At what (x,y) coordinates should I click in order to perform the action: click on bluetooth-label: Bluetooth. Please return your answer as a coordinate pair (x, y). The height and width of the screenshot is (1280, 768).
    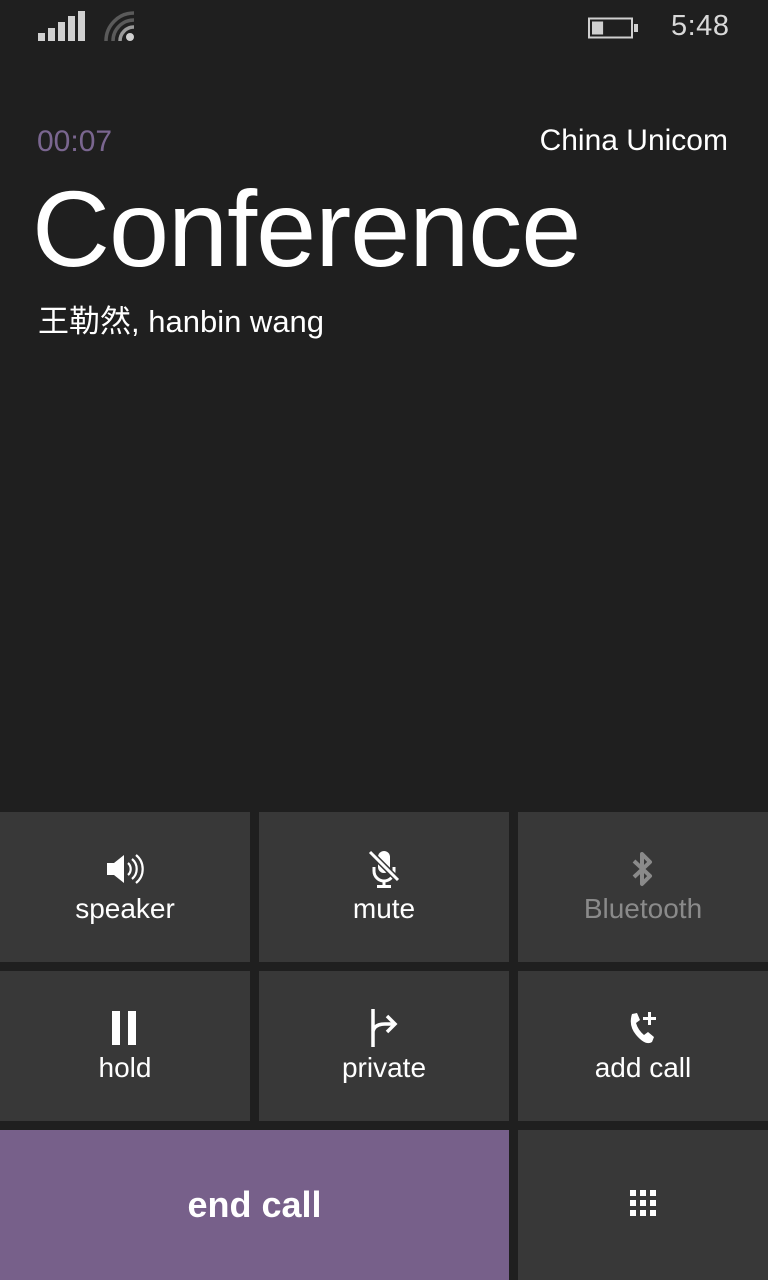
    Looking at the image, I should click on (643, 908).